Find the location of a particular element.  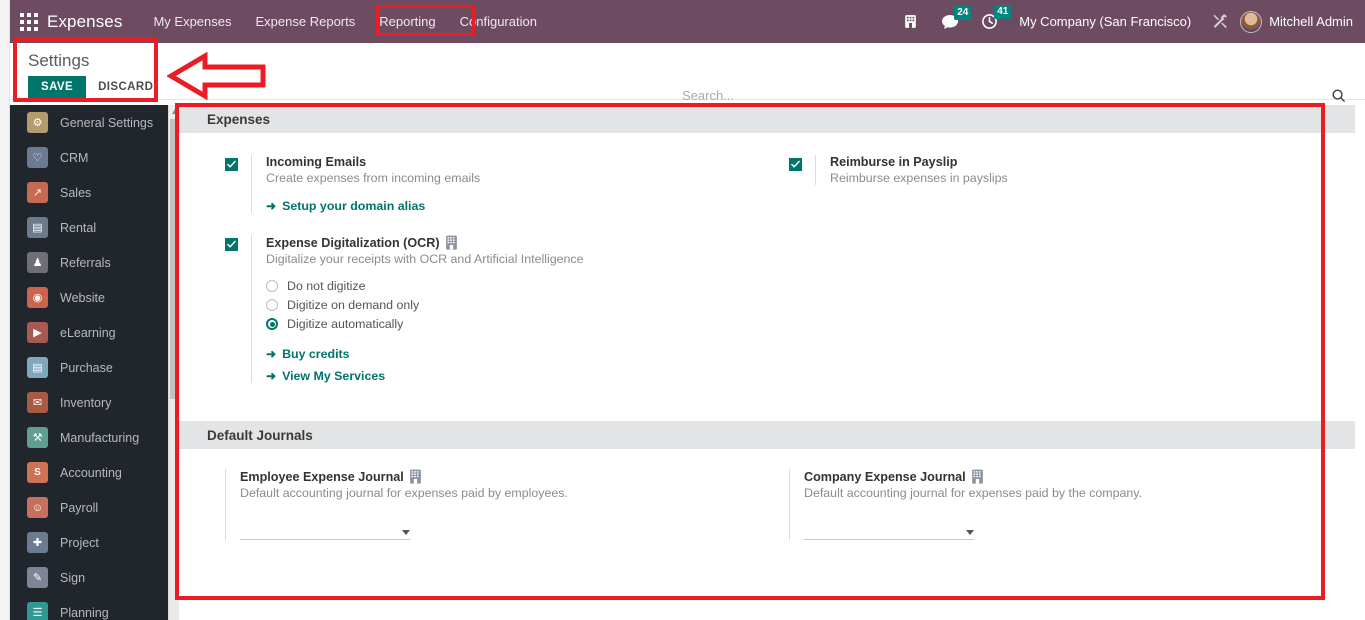

sidebar-item-planning: ☰ Planning is located at coordinates (89, 607).